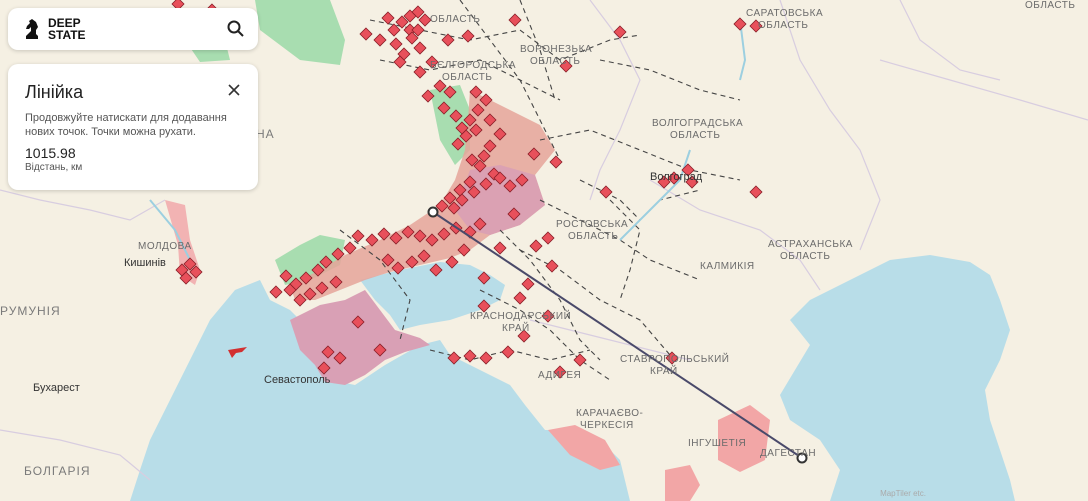  I want to click on svg-text: КАЛМИКІЯ, so click(727, 266).